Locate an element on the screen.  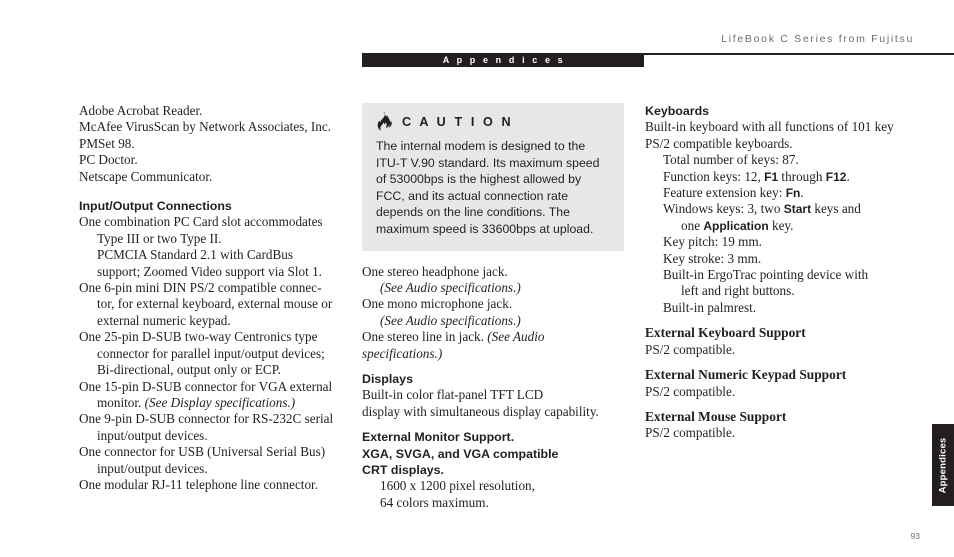
vga-monitor-crossref: (See Display specifications.) is located at coordinates (220, 402).